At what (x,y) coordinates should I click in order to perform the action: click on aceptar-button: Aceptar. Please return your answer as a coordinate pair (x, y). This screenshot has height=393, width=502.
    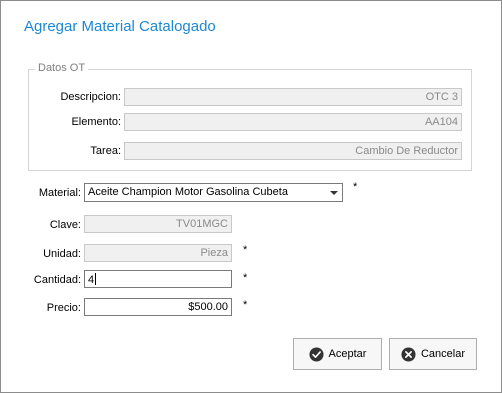
    Looking at the image, I should click on (337, 354).